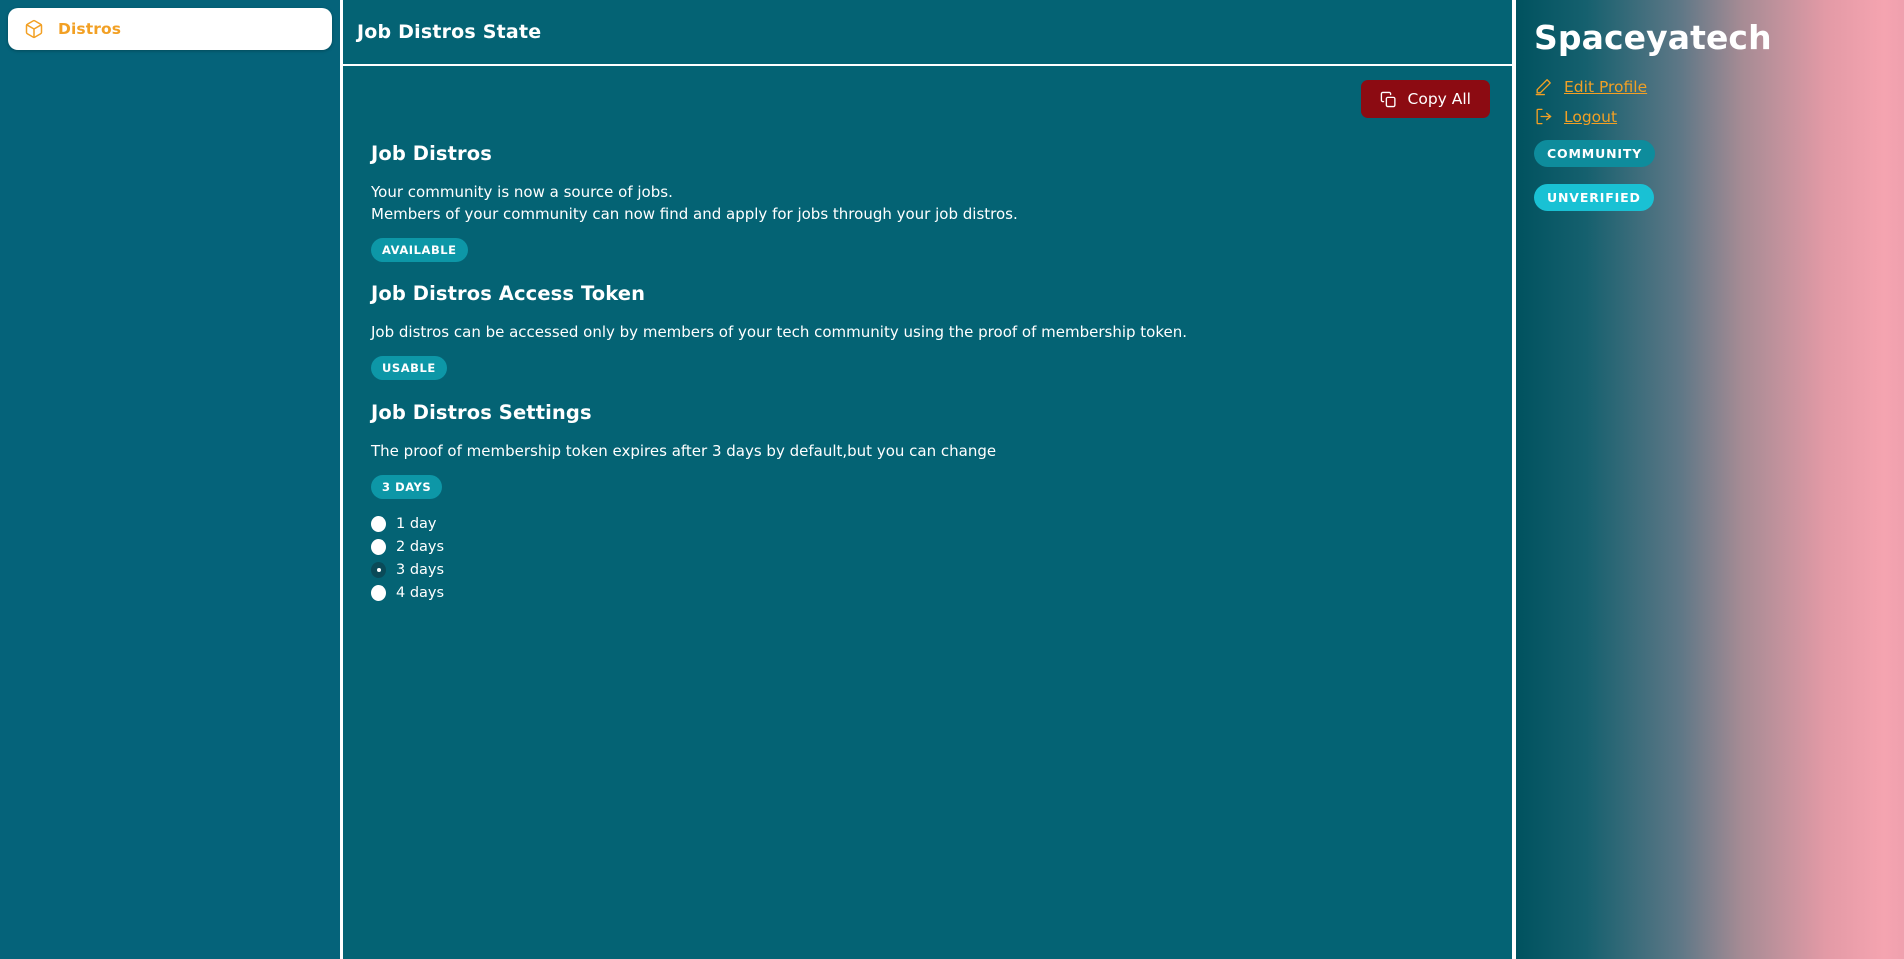 The image size is (1904, 959). I want to click on radio-label: 1 day, so click(416, 523).